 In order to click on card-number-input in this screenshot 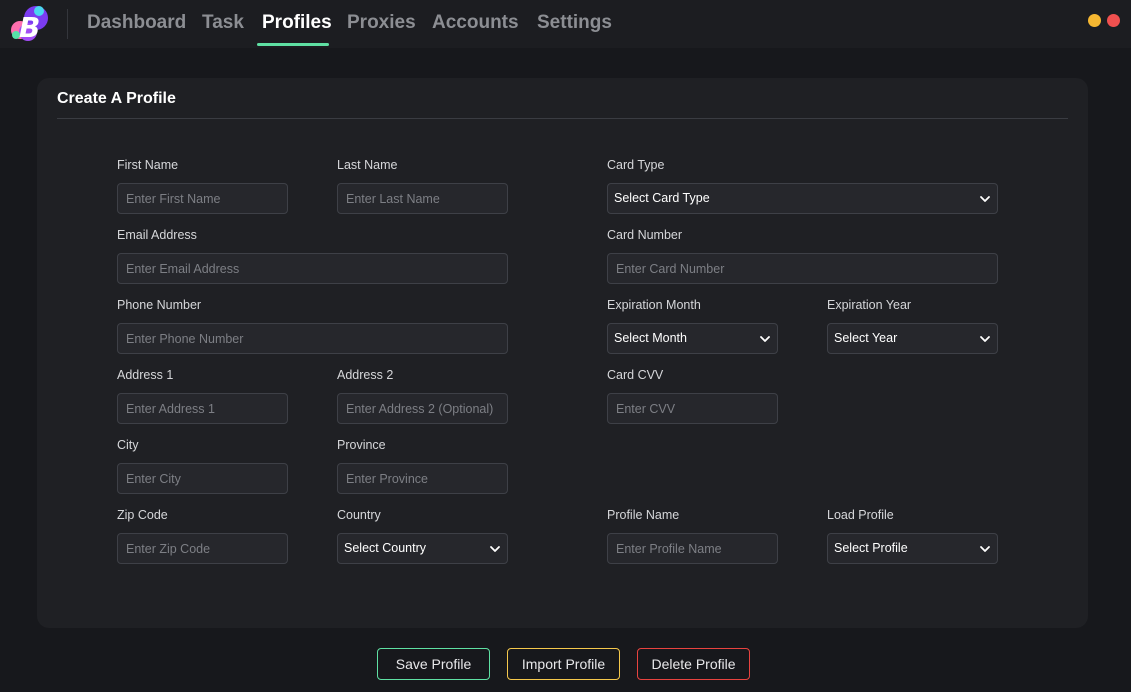, I will do `click(802, 268)`.